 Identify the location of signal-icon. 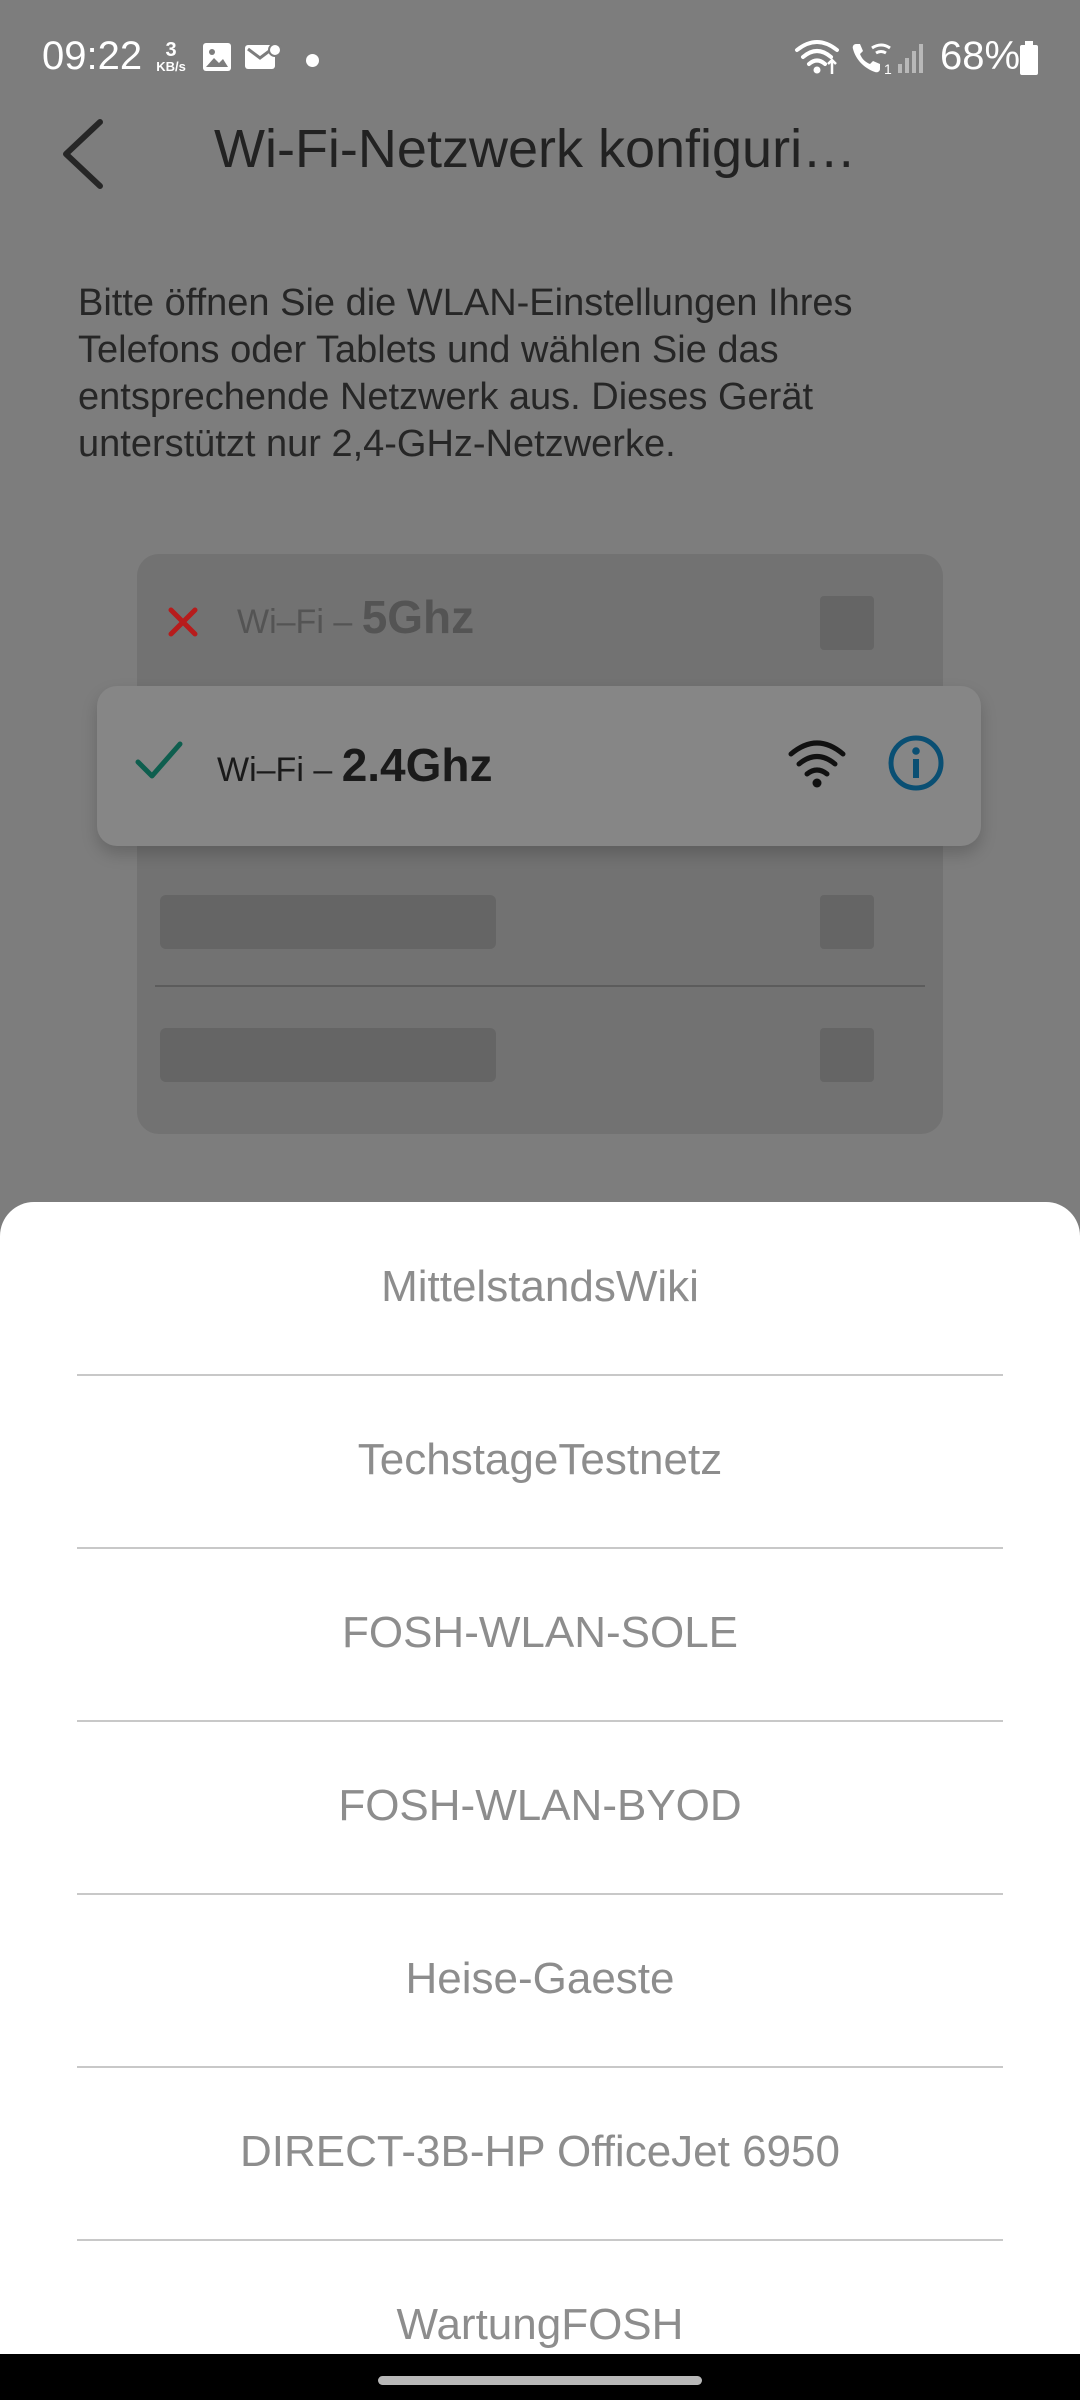
(910, 58).